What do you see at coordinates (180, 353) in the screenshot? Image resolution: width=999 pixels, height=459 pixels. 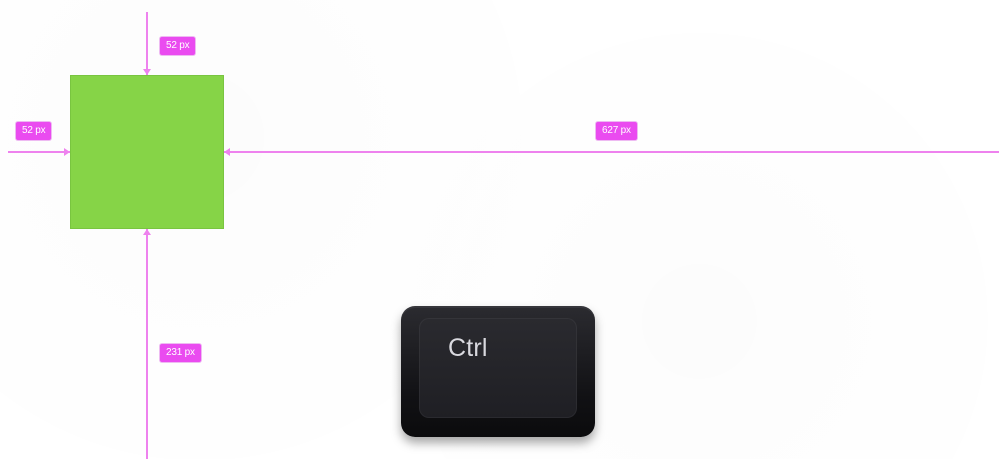 I see `bottom-measurement-label: 231 px` at bounding box center [180, 353].